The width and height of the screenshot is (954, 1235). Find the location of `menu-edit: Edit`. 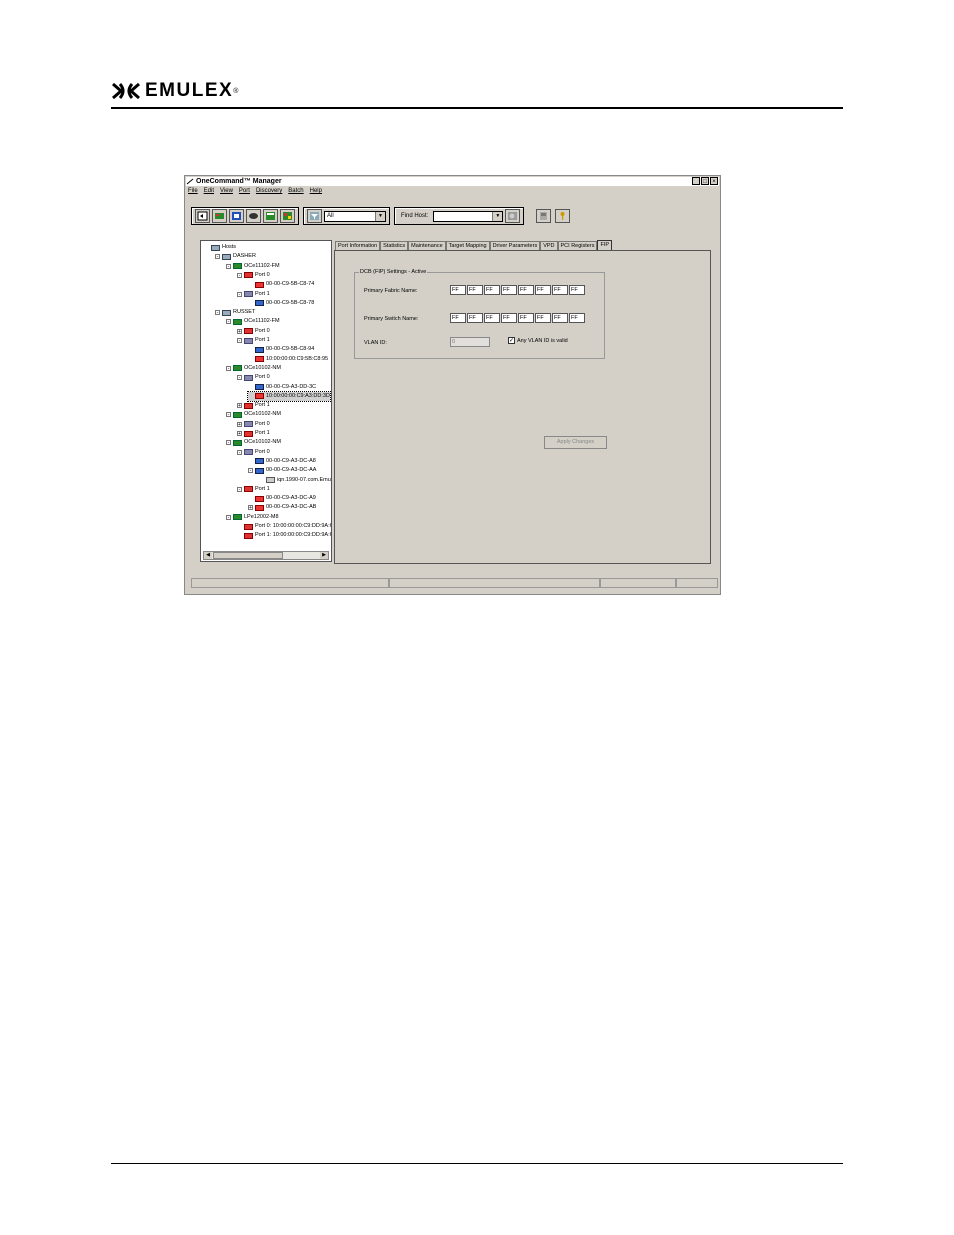

menu-edit: Edit is located at coordinates (209, 191).